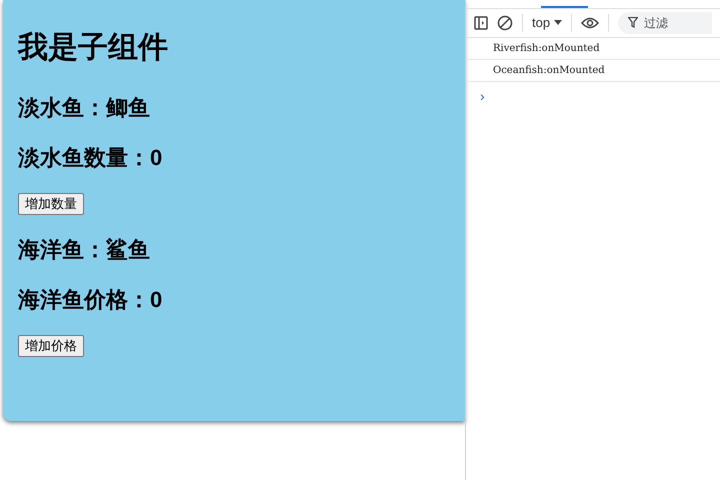 This screenshot has height=480, width=720. What do you see at coordinates (505, 23) in the screenshot?
I see `clear-console-icon` at bounding box center [505, 23].